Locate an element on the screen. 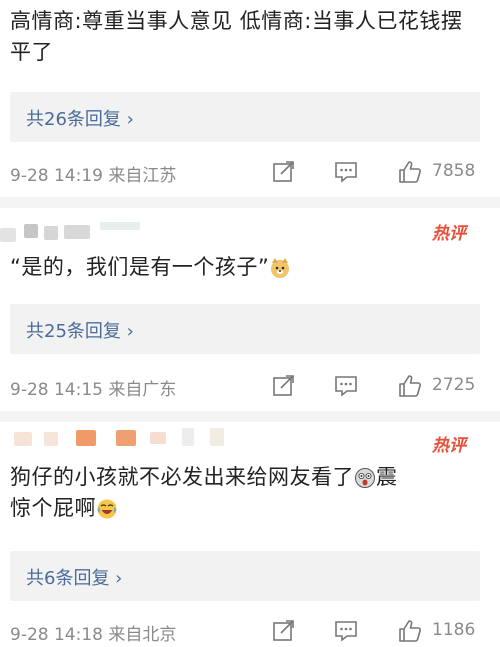 Image resolution: width=500 pixels, height=647 pixels. view-replies-link: 共6条回复 › is located at coordinates (74, 577).